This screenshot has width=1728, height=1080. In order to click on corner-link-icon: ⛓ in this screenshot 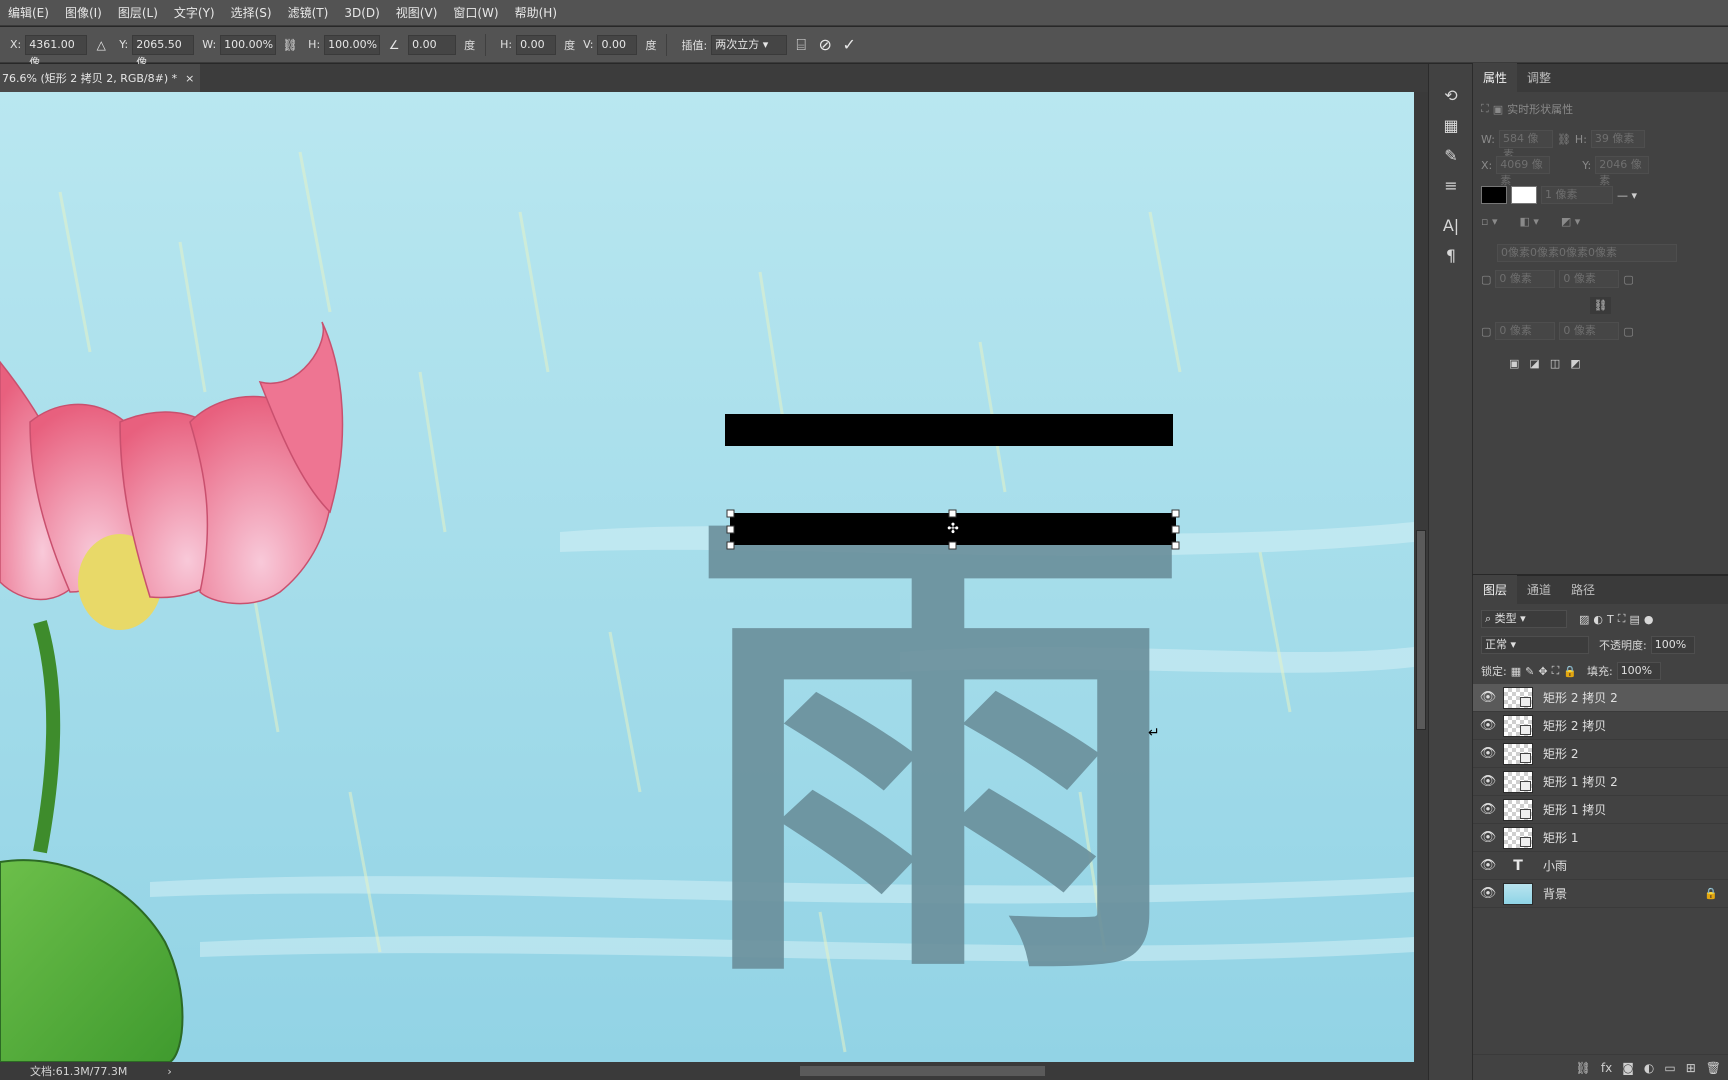, I will do `click(1600, 305)`.